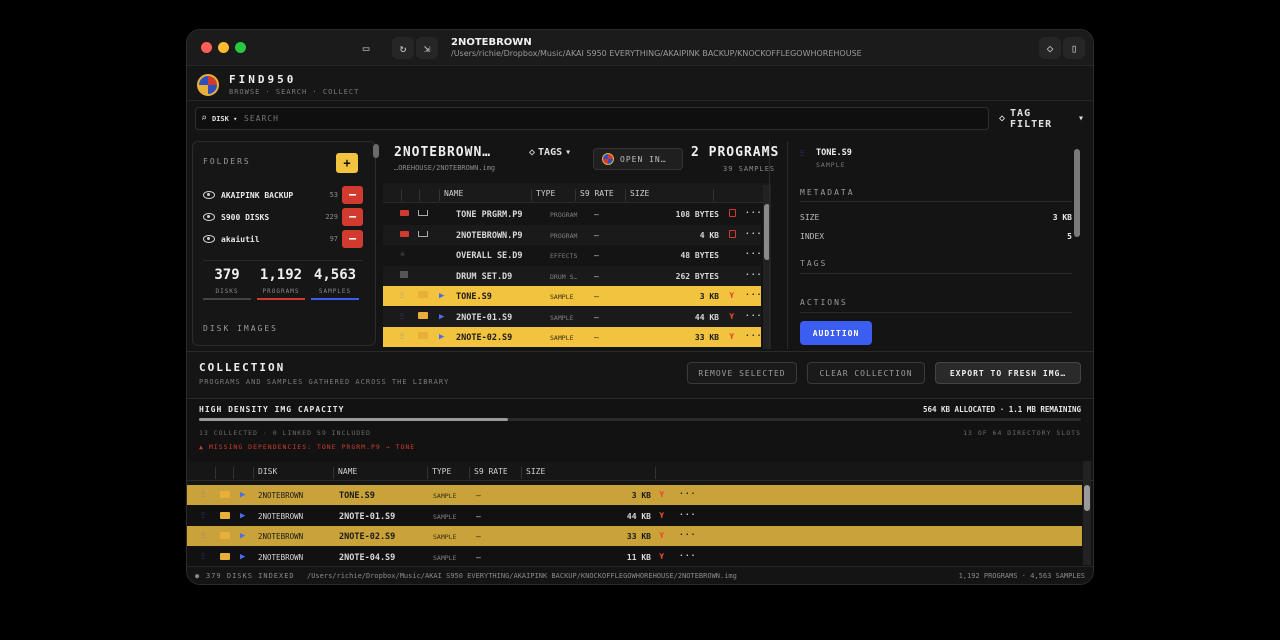 This screenshot has width=1280, height=640. What do you see at coordinates (335, 275) in the screenshot?
I see `stat-value: 4,563` at bounding box center [335, 275].